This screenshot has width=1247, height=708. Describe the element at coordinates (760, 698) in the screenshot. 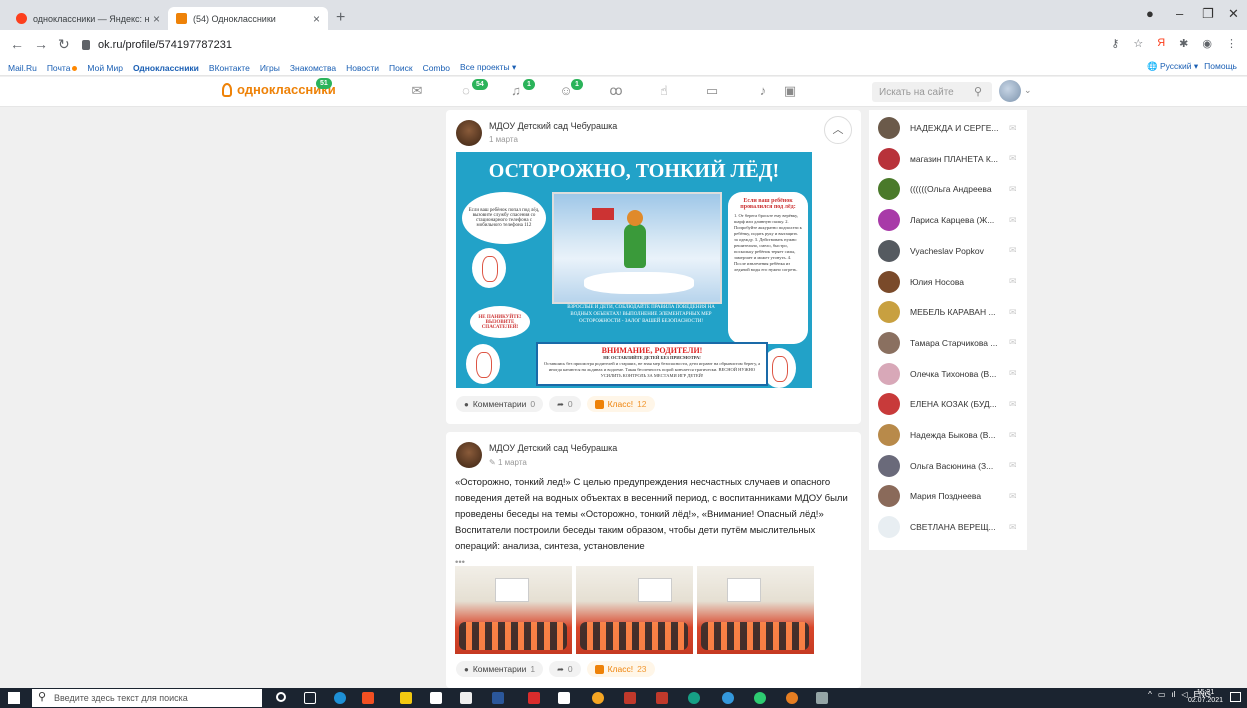

I see `app-green-icon` at that location.